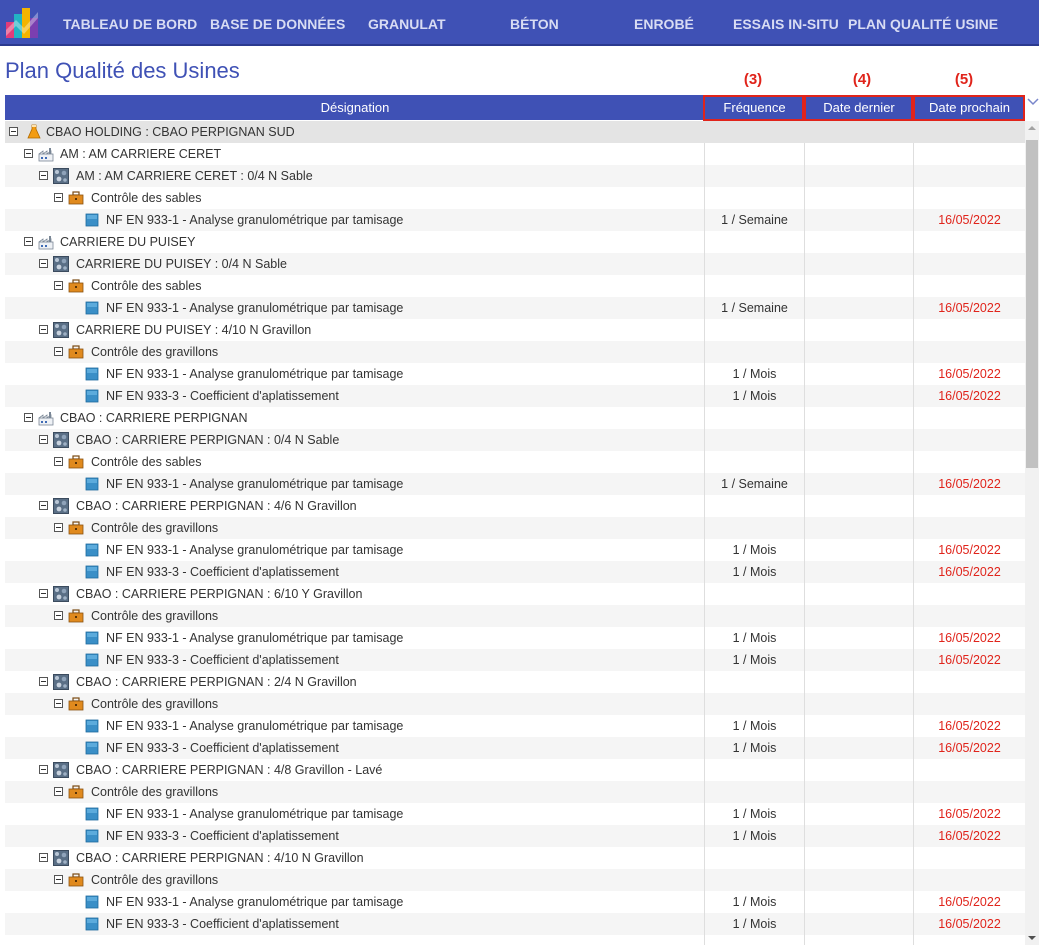 This screenshot has width=1039, height=945. Describe the element at coordinates (704, 544) in the screenshot. I see `column-divider` at that location.